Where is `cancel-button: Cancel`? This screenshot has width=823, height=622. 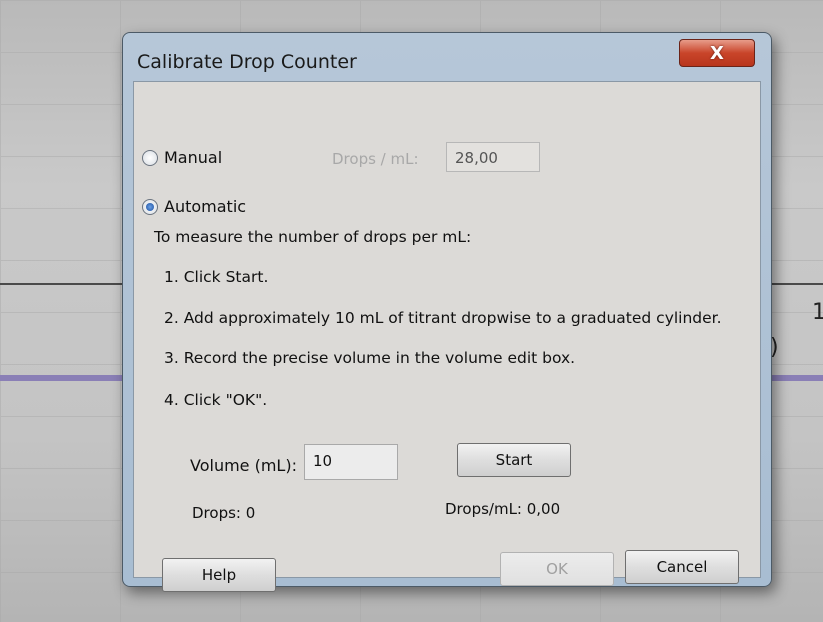 cancel-button: Cancel is located at coordinates (682, 567).